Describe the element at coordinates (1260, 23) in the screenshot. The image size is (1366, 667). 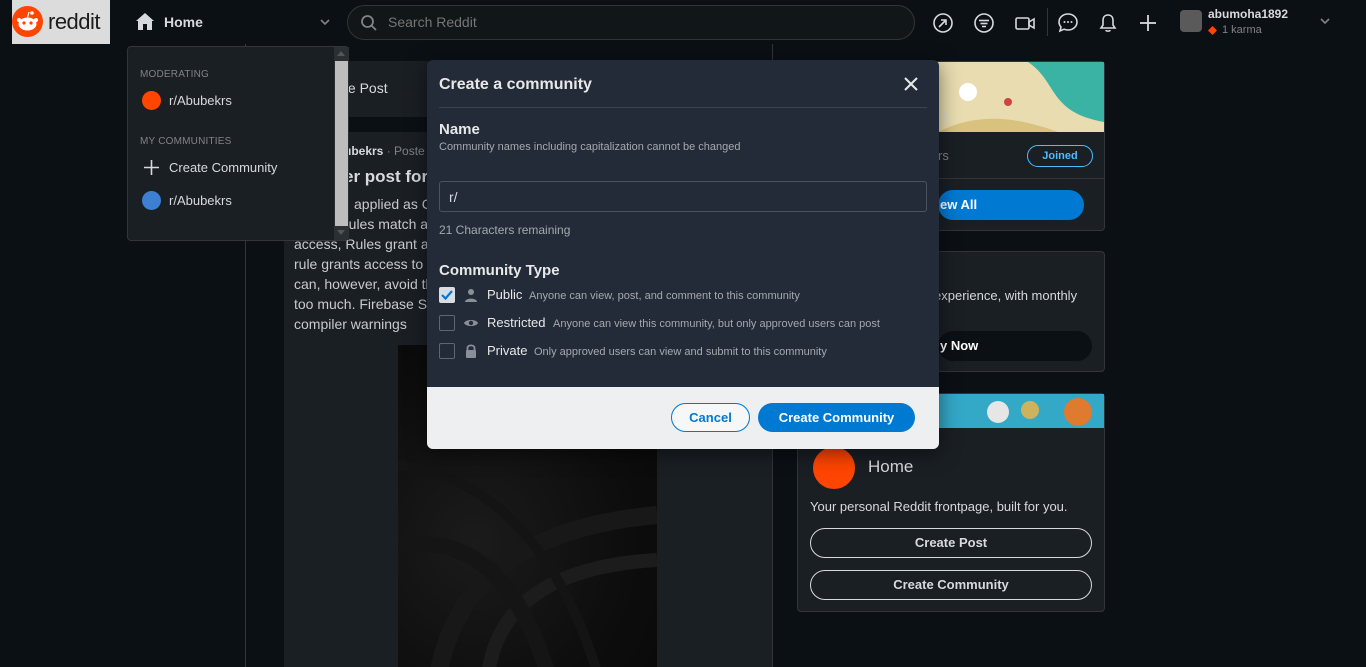
I see `user-menu: abumoha1892 1 karma` at that location.